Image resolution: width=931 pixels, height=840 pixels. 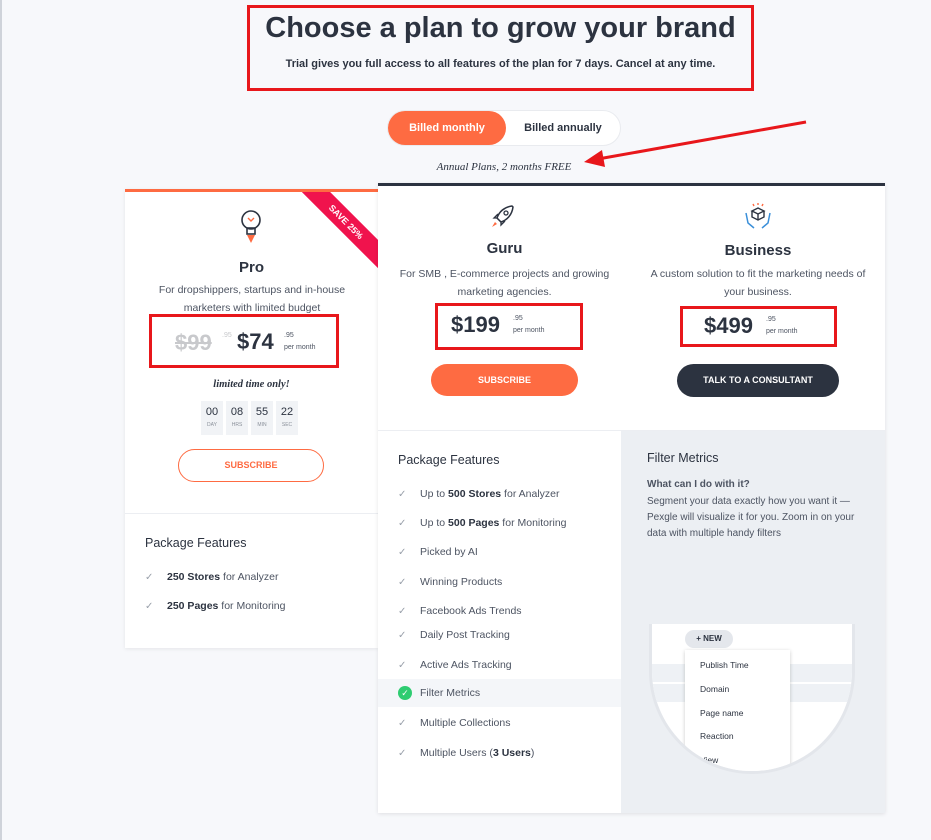 I want to click on feature-item: ✓ Picked by AI, so click(x=438, y=552).